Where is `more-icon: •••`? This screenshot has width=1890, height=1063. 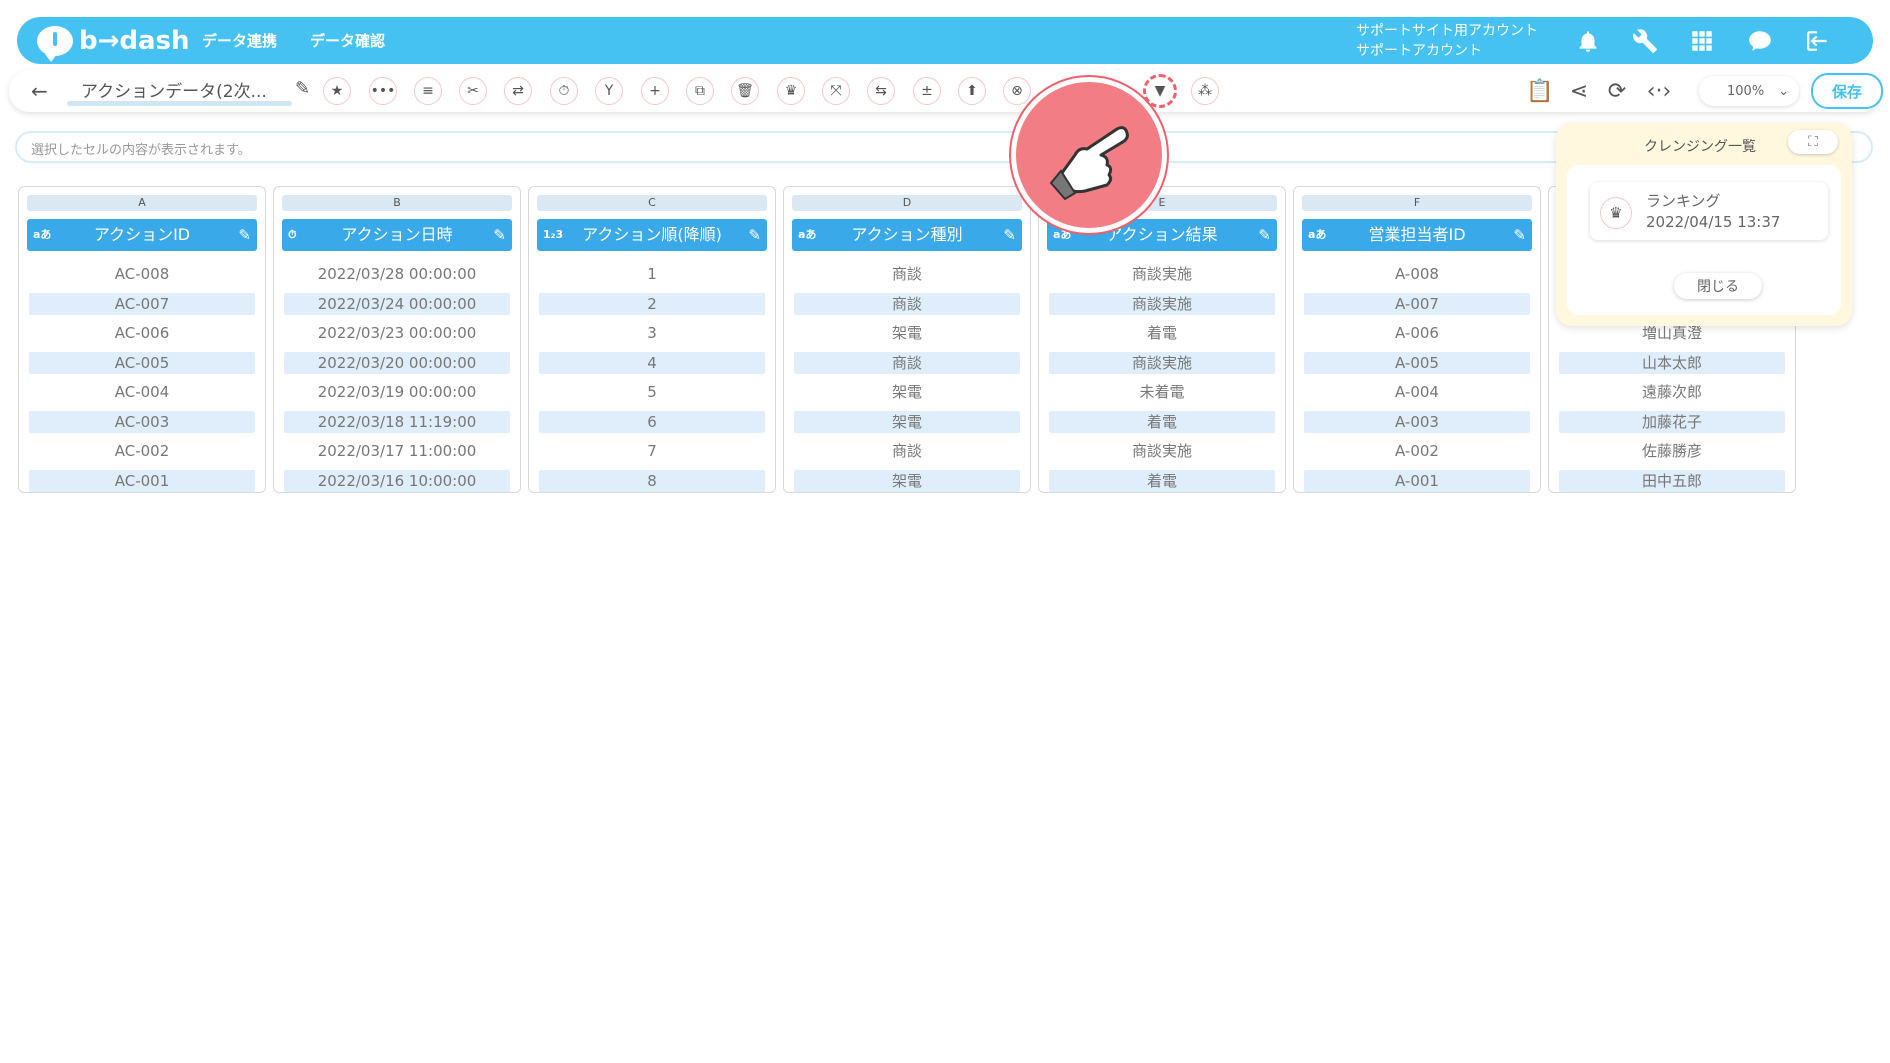
more-icon: ••• is located at coordinates (383, 91).